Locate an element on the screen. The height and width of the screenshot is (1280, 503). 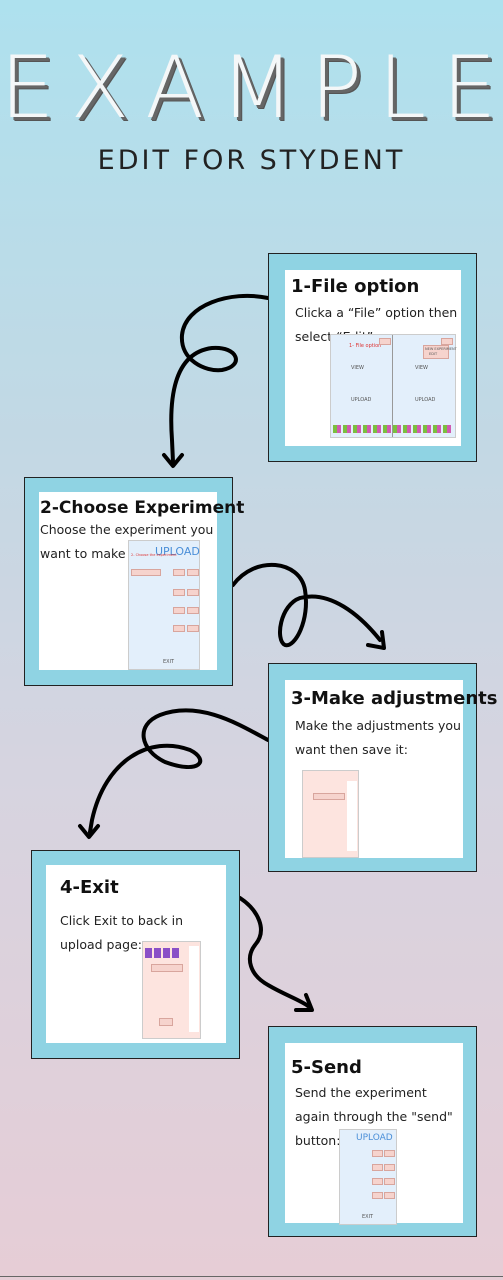
arrow-step2-to-step3 is located at coordinates (306, 605).